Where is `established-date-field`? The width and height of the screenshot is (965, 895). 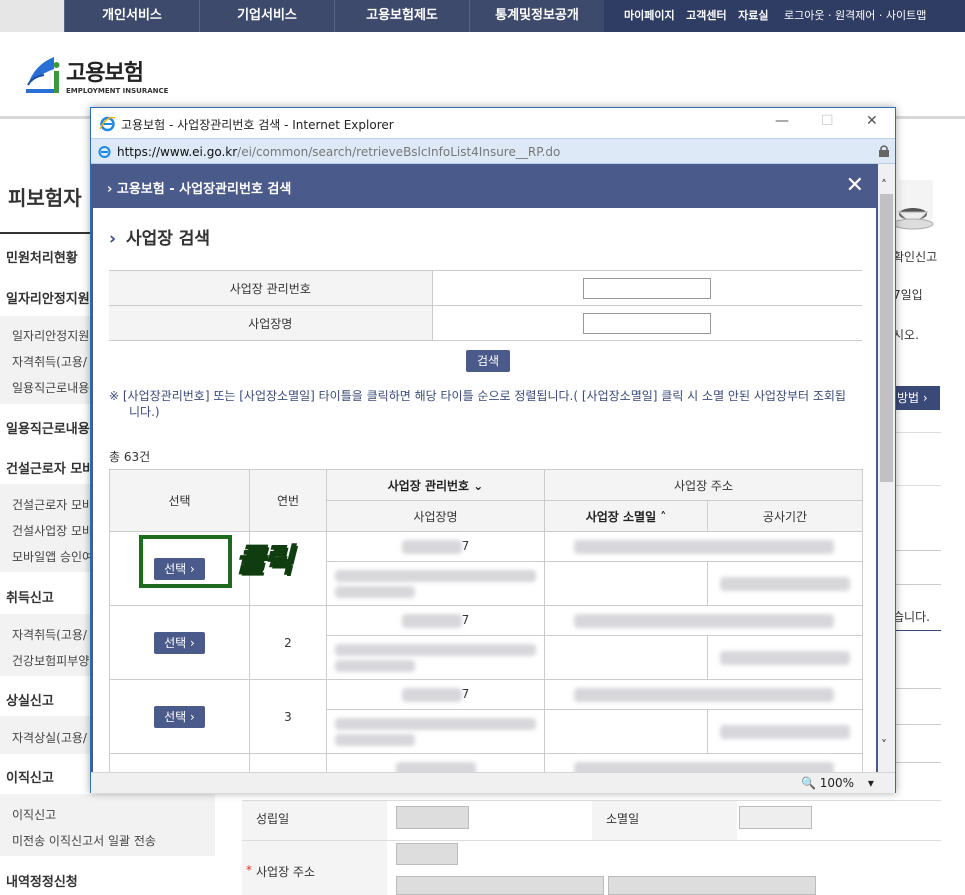 established-date-field is located at coordinates (432, 817).